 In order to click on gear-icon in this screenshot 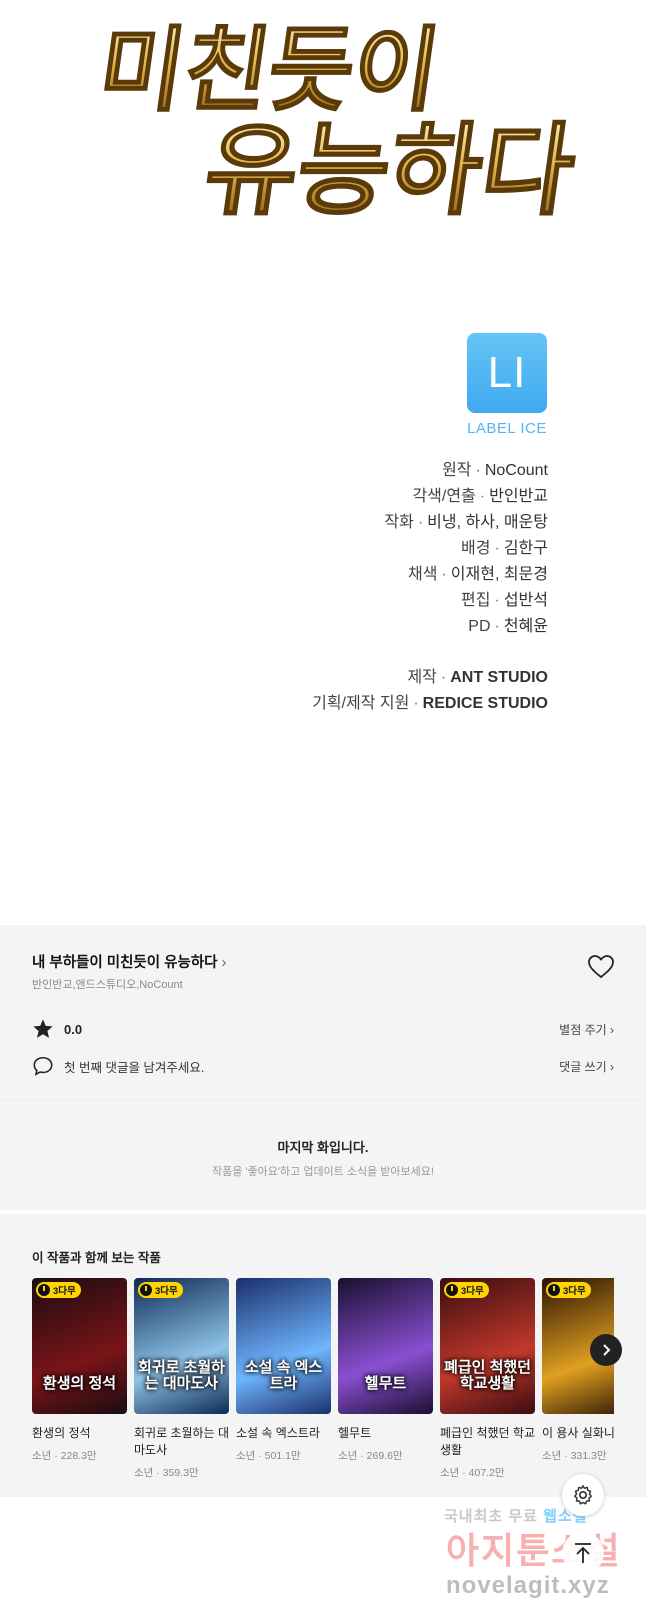, I will do `click(583, 1495)`.